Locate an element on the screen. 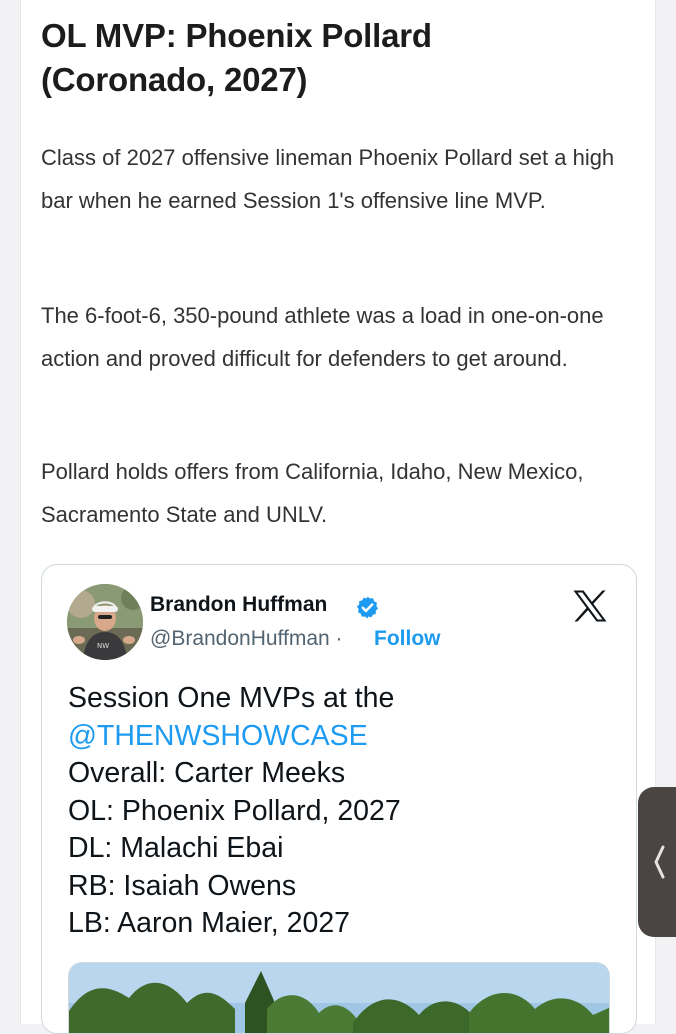 This screenshot has width=676, height=1034. tweet-line: OL: Phoenix Pollard, 2027 is located at coordinates (234, 810).